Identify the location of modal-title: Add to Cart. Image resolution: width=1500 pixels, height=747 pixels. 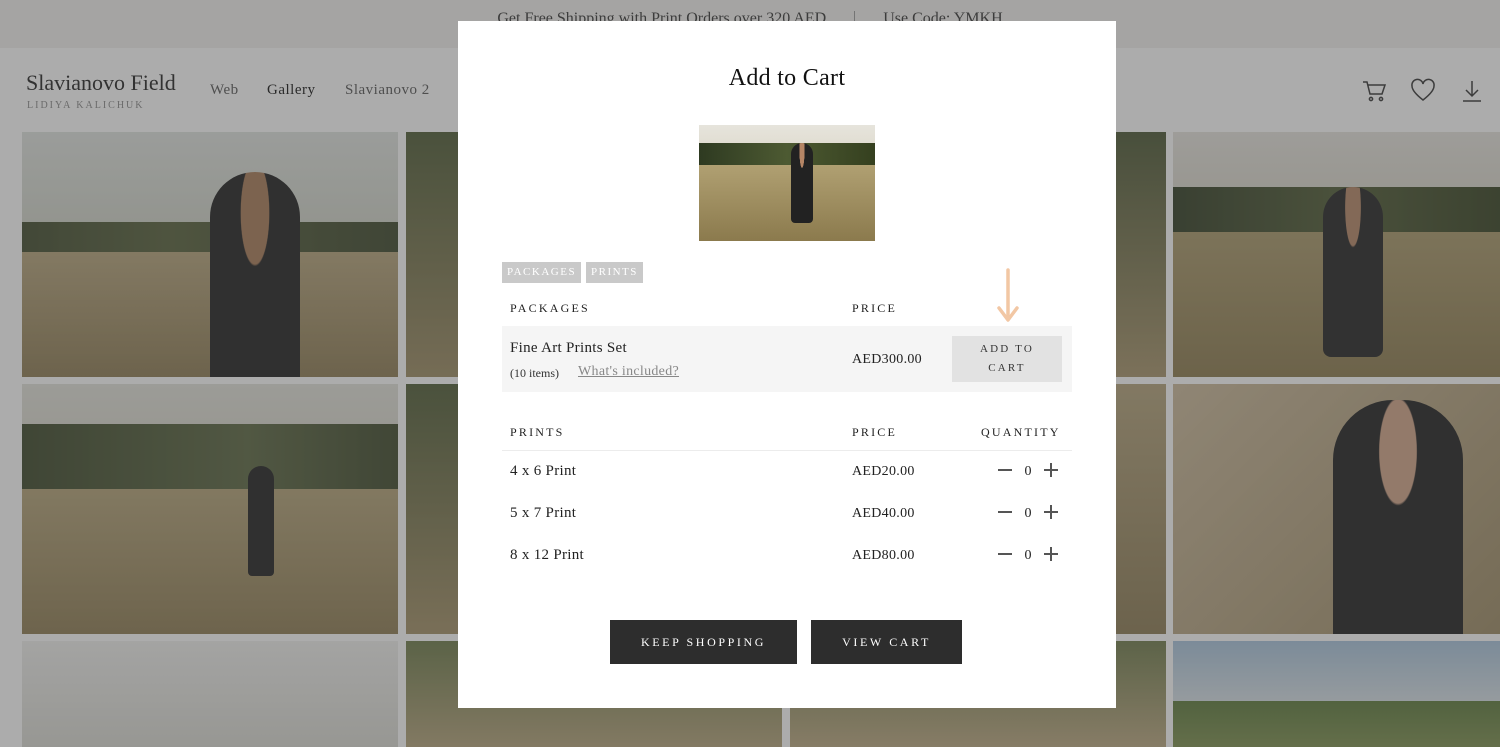
(787, 78).